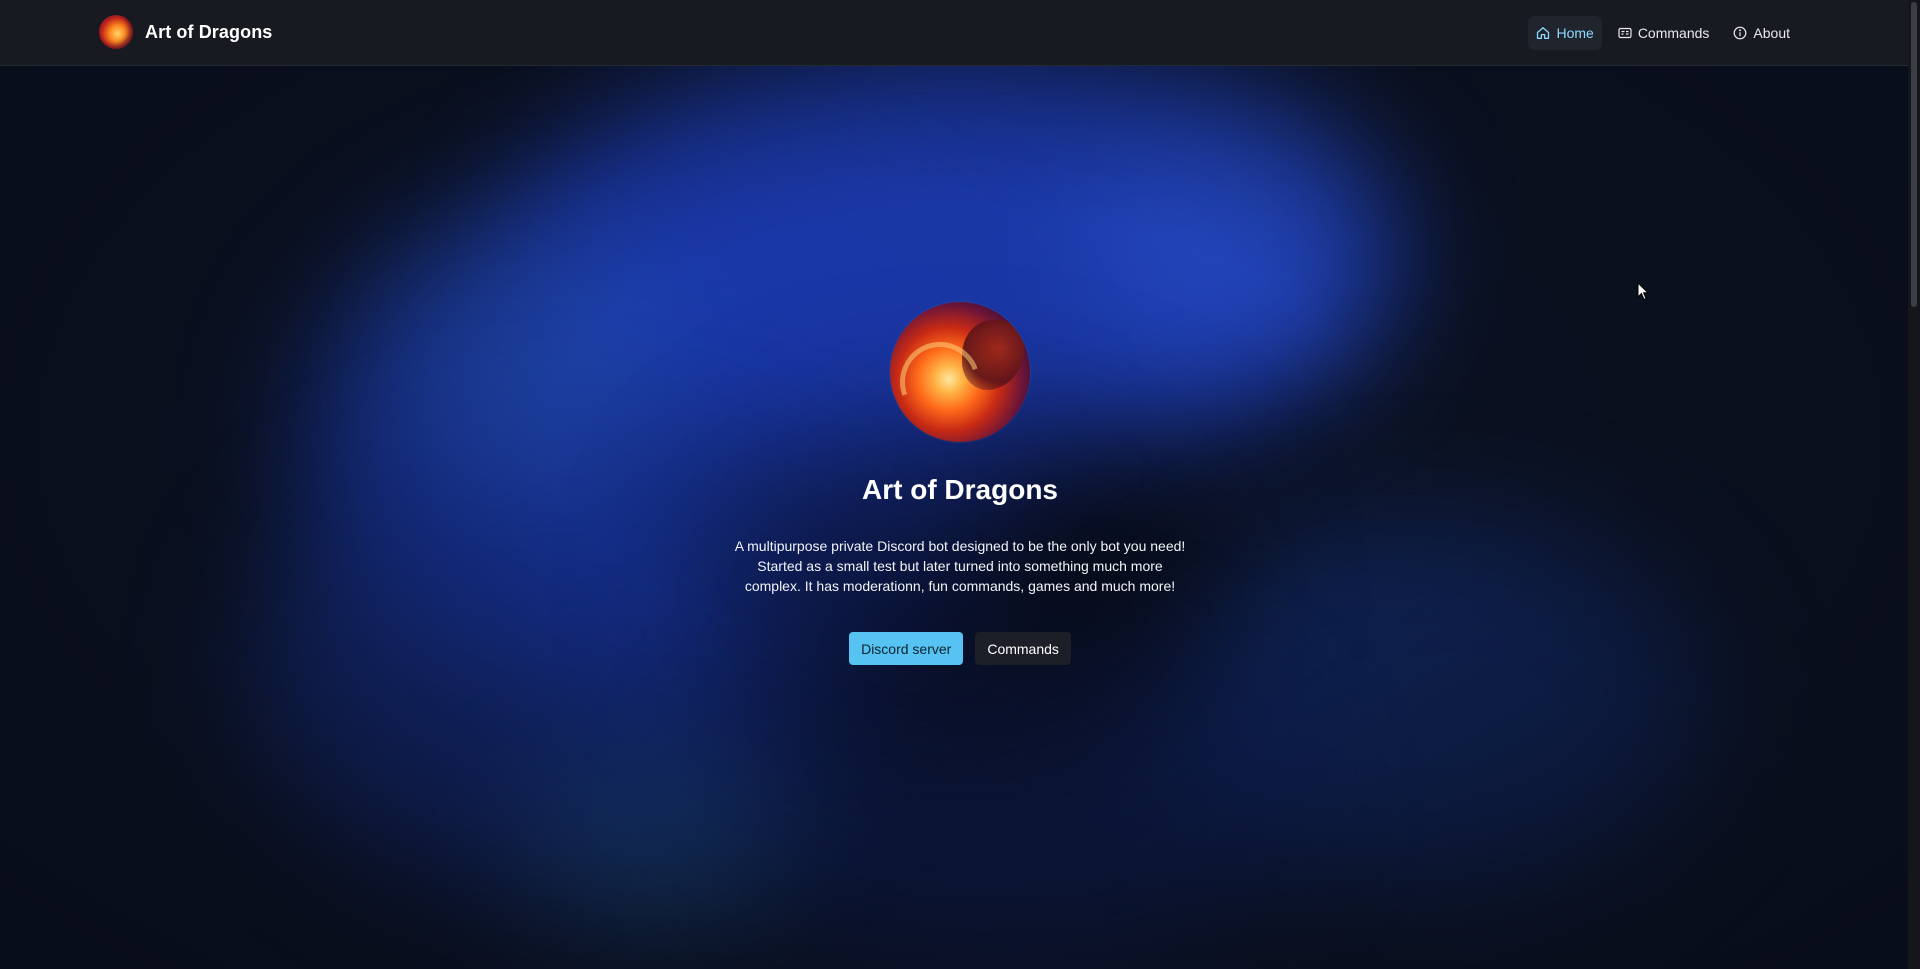  I want to click on home-icon, so click(1543, 33).